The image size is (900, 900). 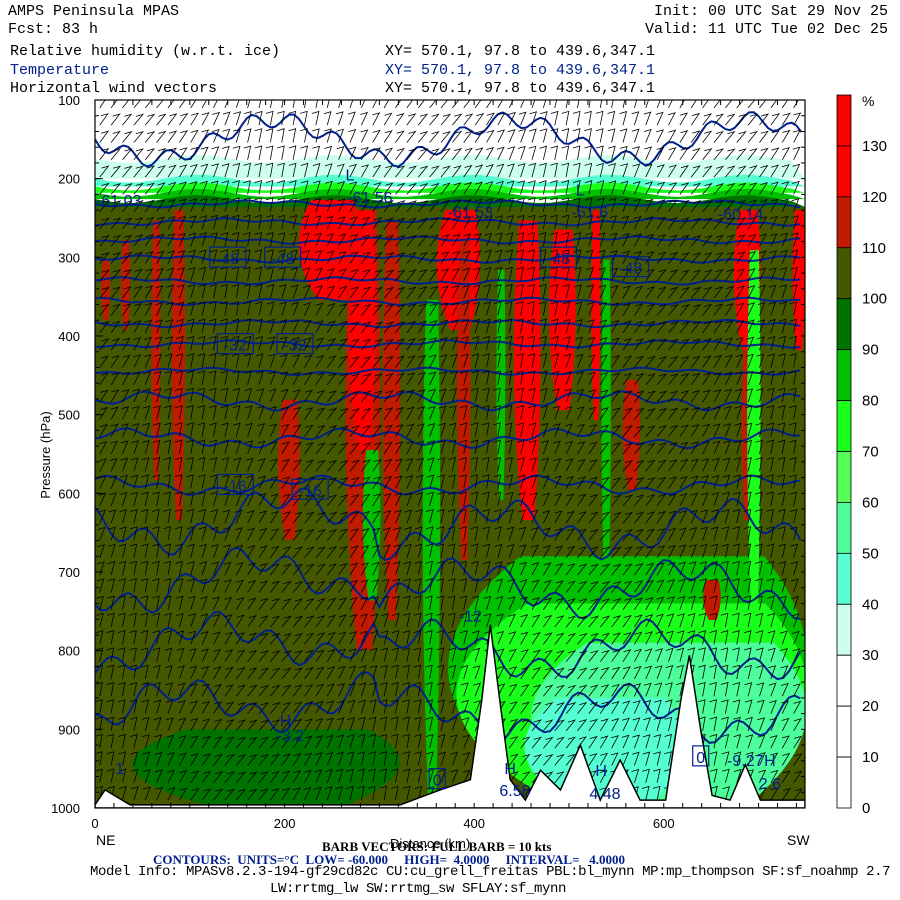 What do you see at coordinates (870, 655) in the screenshot?
I see `colorbar-label: 30` at bounding box center [870, 655].